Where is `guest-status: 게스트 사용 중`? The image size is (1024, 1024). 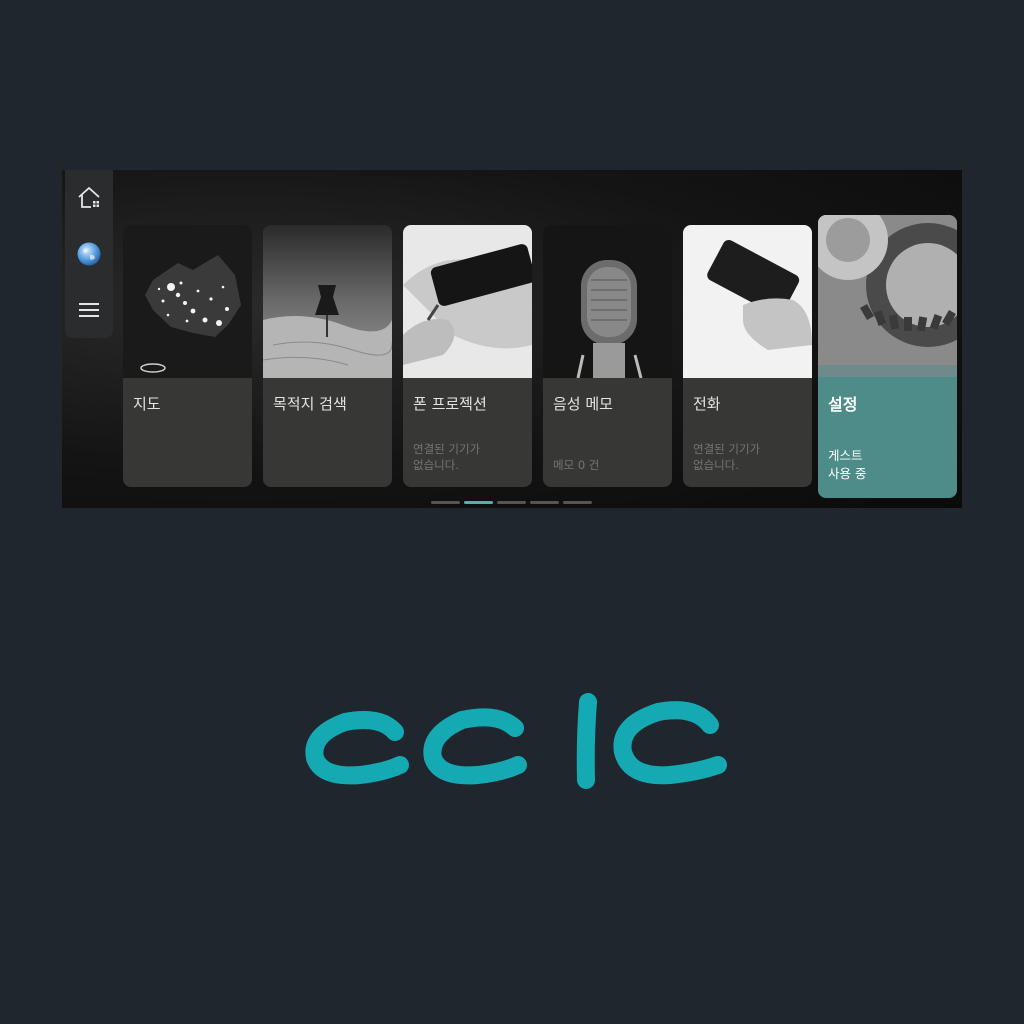 guest-status: 게스트 사용 중 is located at coordinates (847, 465).